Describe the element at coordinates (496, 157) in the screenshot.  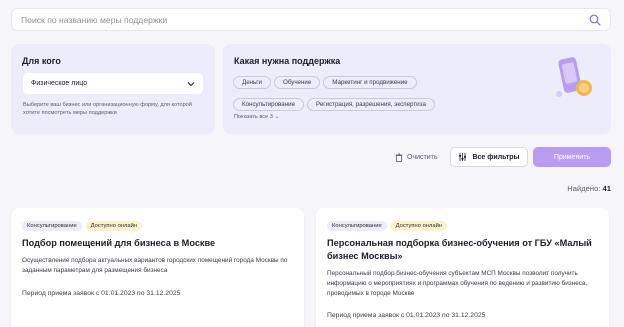
I see `all-filters-label: Все фильтры` at that location.